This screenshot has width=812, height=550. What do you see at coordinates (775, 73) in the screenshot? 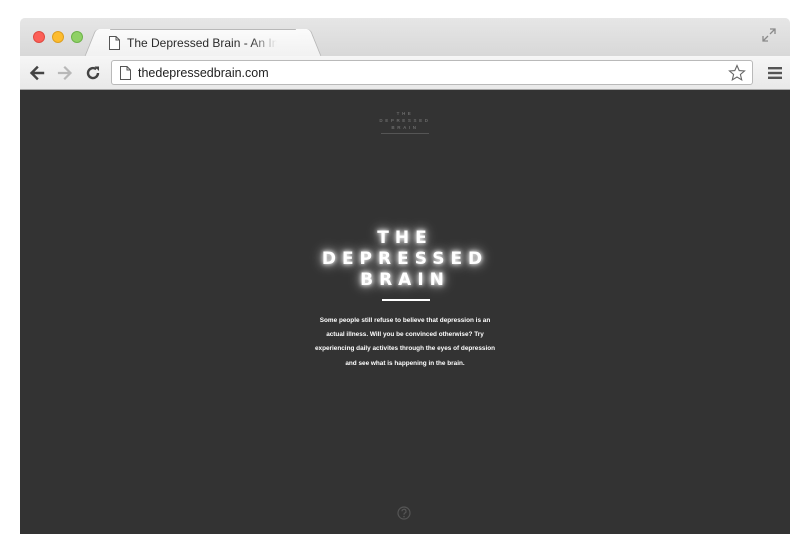
I see `menu-icon` at bounding box center [775, 73].